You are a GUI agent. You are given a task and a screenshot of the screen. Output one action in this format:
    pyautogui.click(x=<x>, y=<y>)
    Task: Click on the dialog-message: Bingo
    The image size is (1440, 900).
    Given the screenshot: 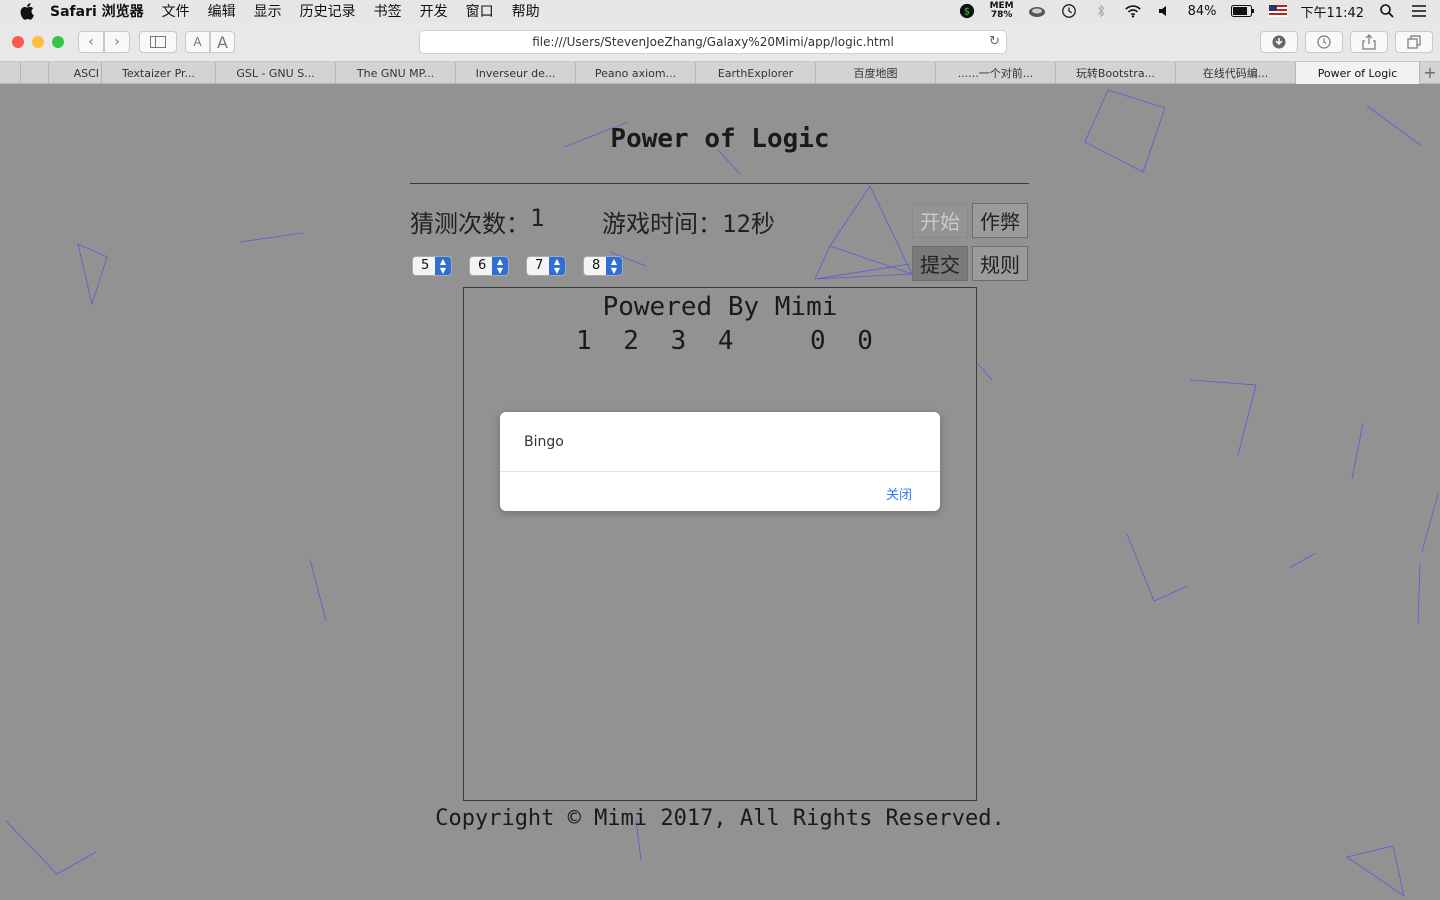 What is the action you would take?
    pyautogui.click(x=544, y=442)
    